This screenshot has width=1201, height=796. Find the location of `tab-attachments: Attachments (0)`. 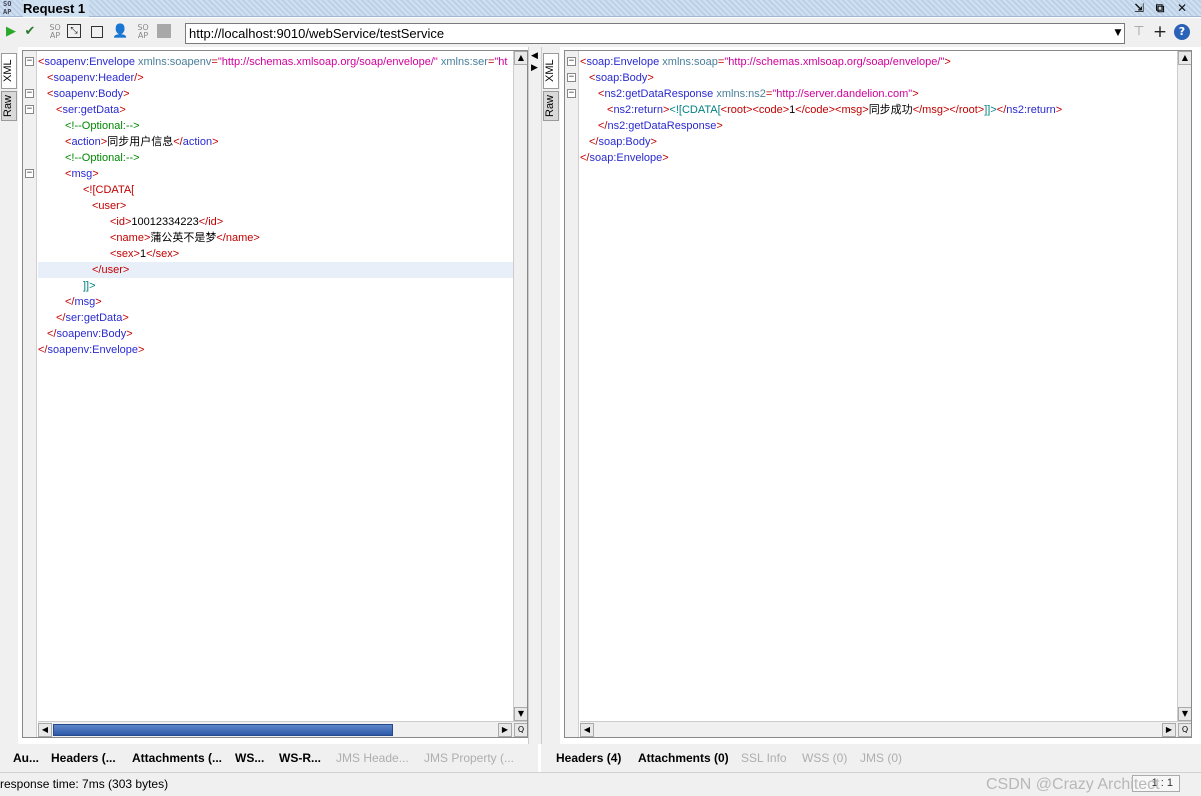

tab-attachments: Attachments (0) is located at coordinates (683, 758).